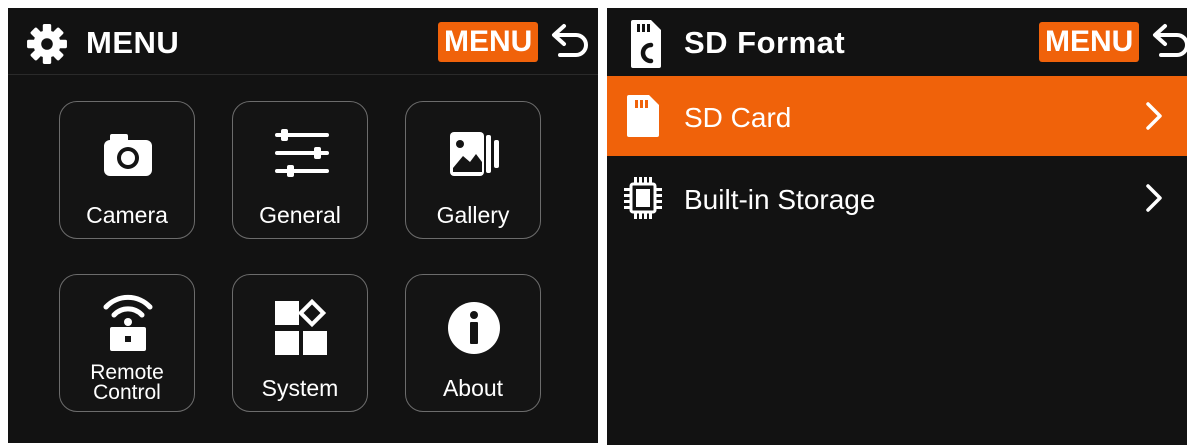 The width and height of the screenshot is (1187, 445). I want to click on tile-gallery: Gallery, so click(473, 170).